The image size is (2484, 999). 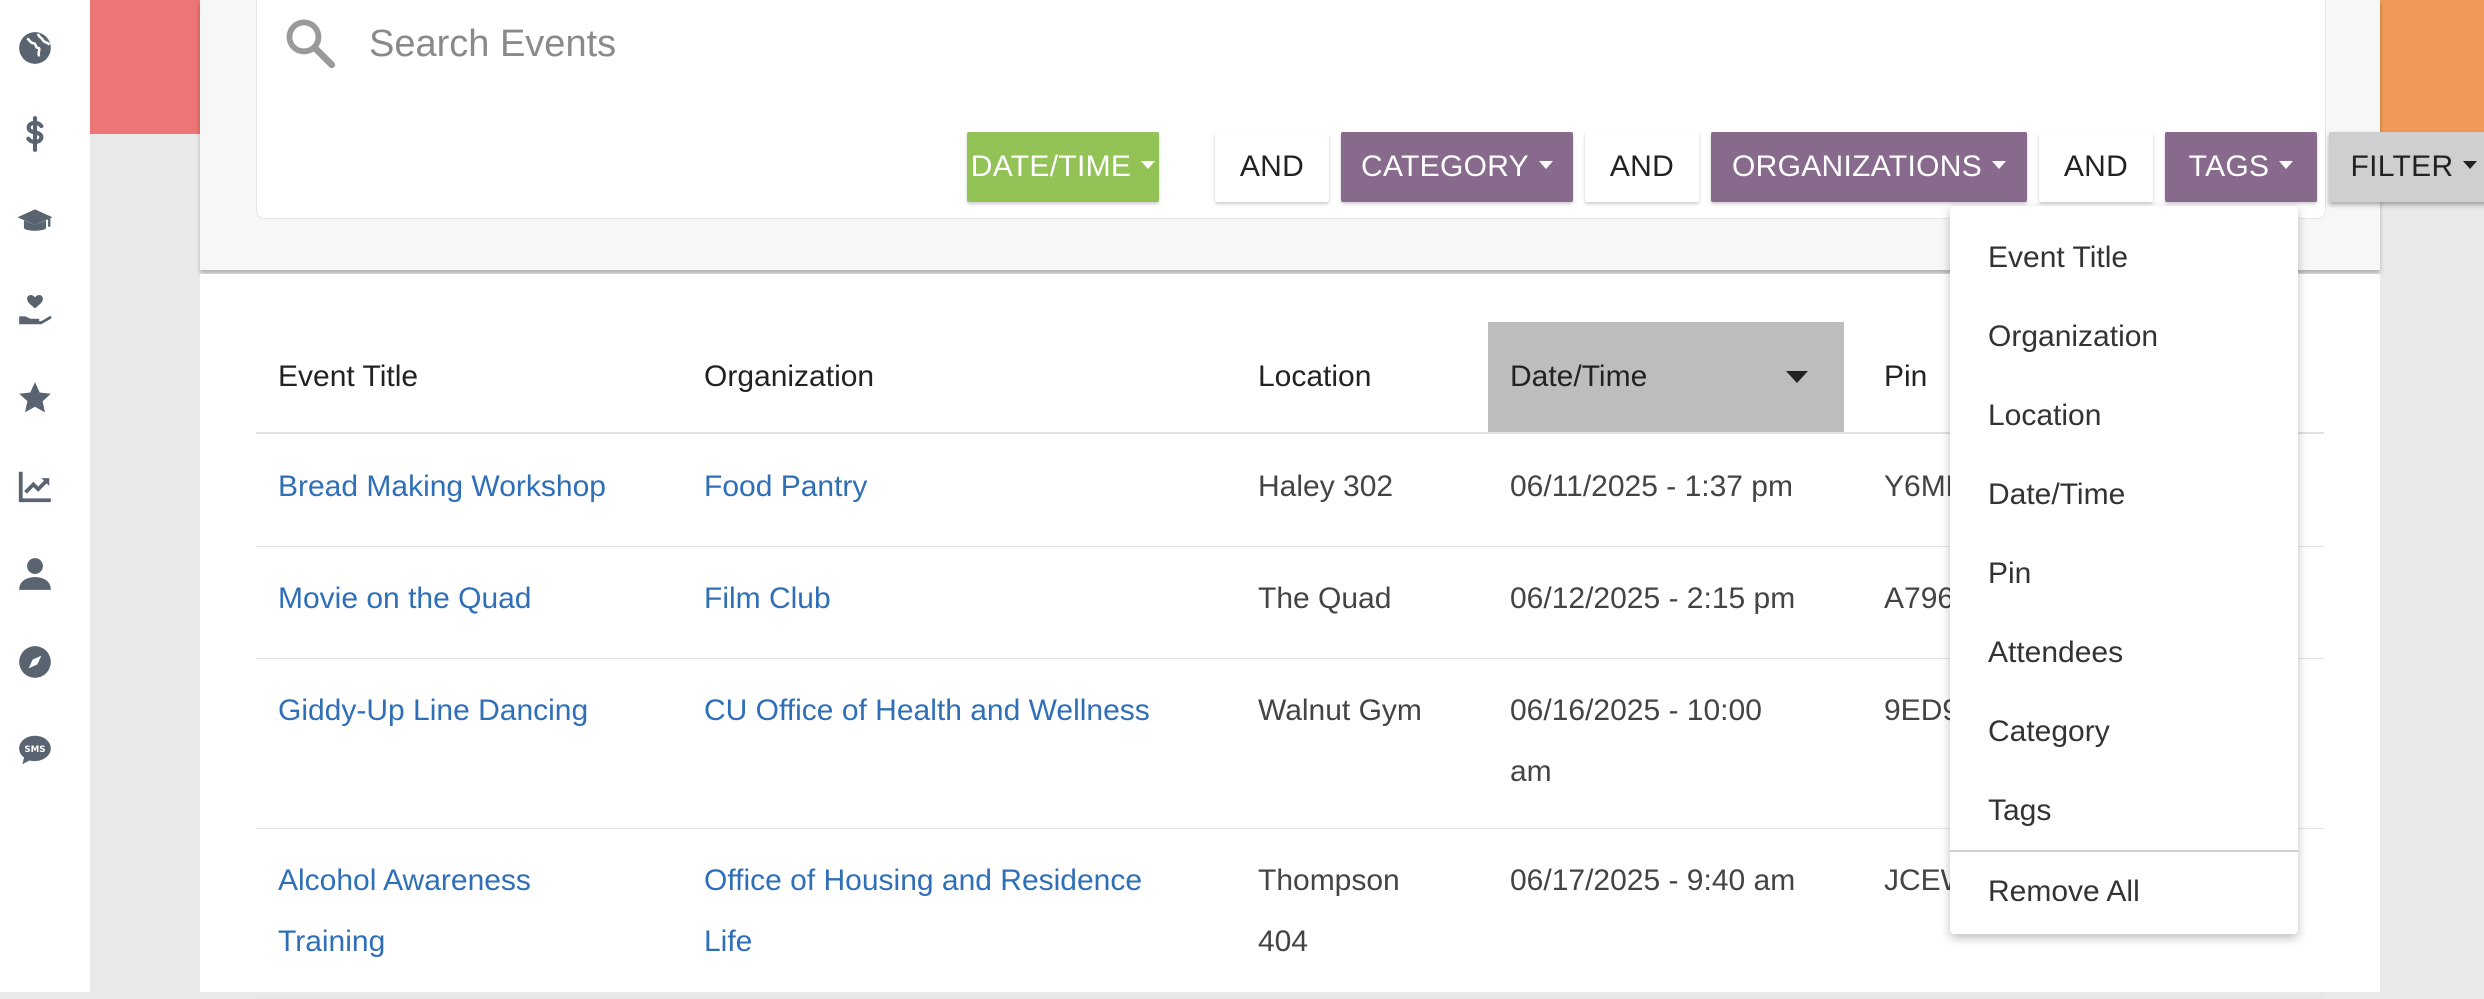 What do you see at coordinates (1283, 941) in the screenshot?
I see `location-line: 404` at bounding box center [1283, 941].